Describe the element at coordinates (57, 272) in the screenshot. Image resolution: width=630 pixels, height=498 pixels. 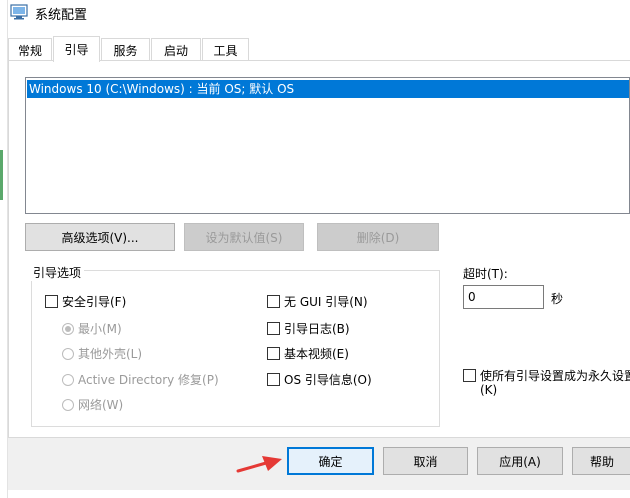
I see `boot-options-legend: 引导选项` at that location.